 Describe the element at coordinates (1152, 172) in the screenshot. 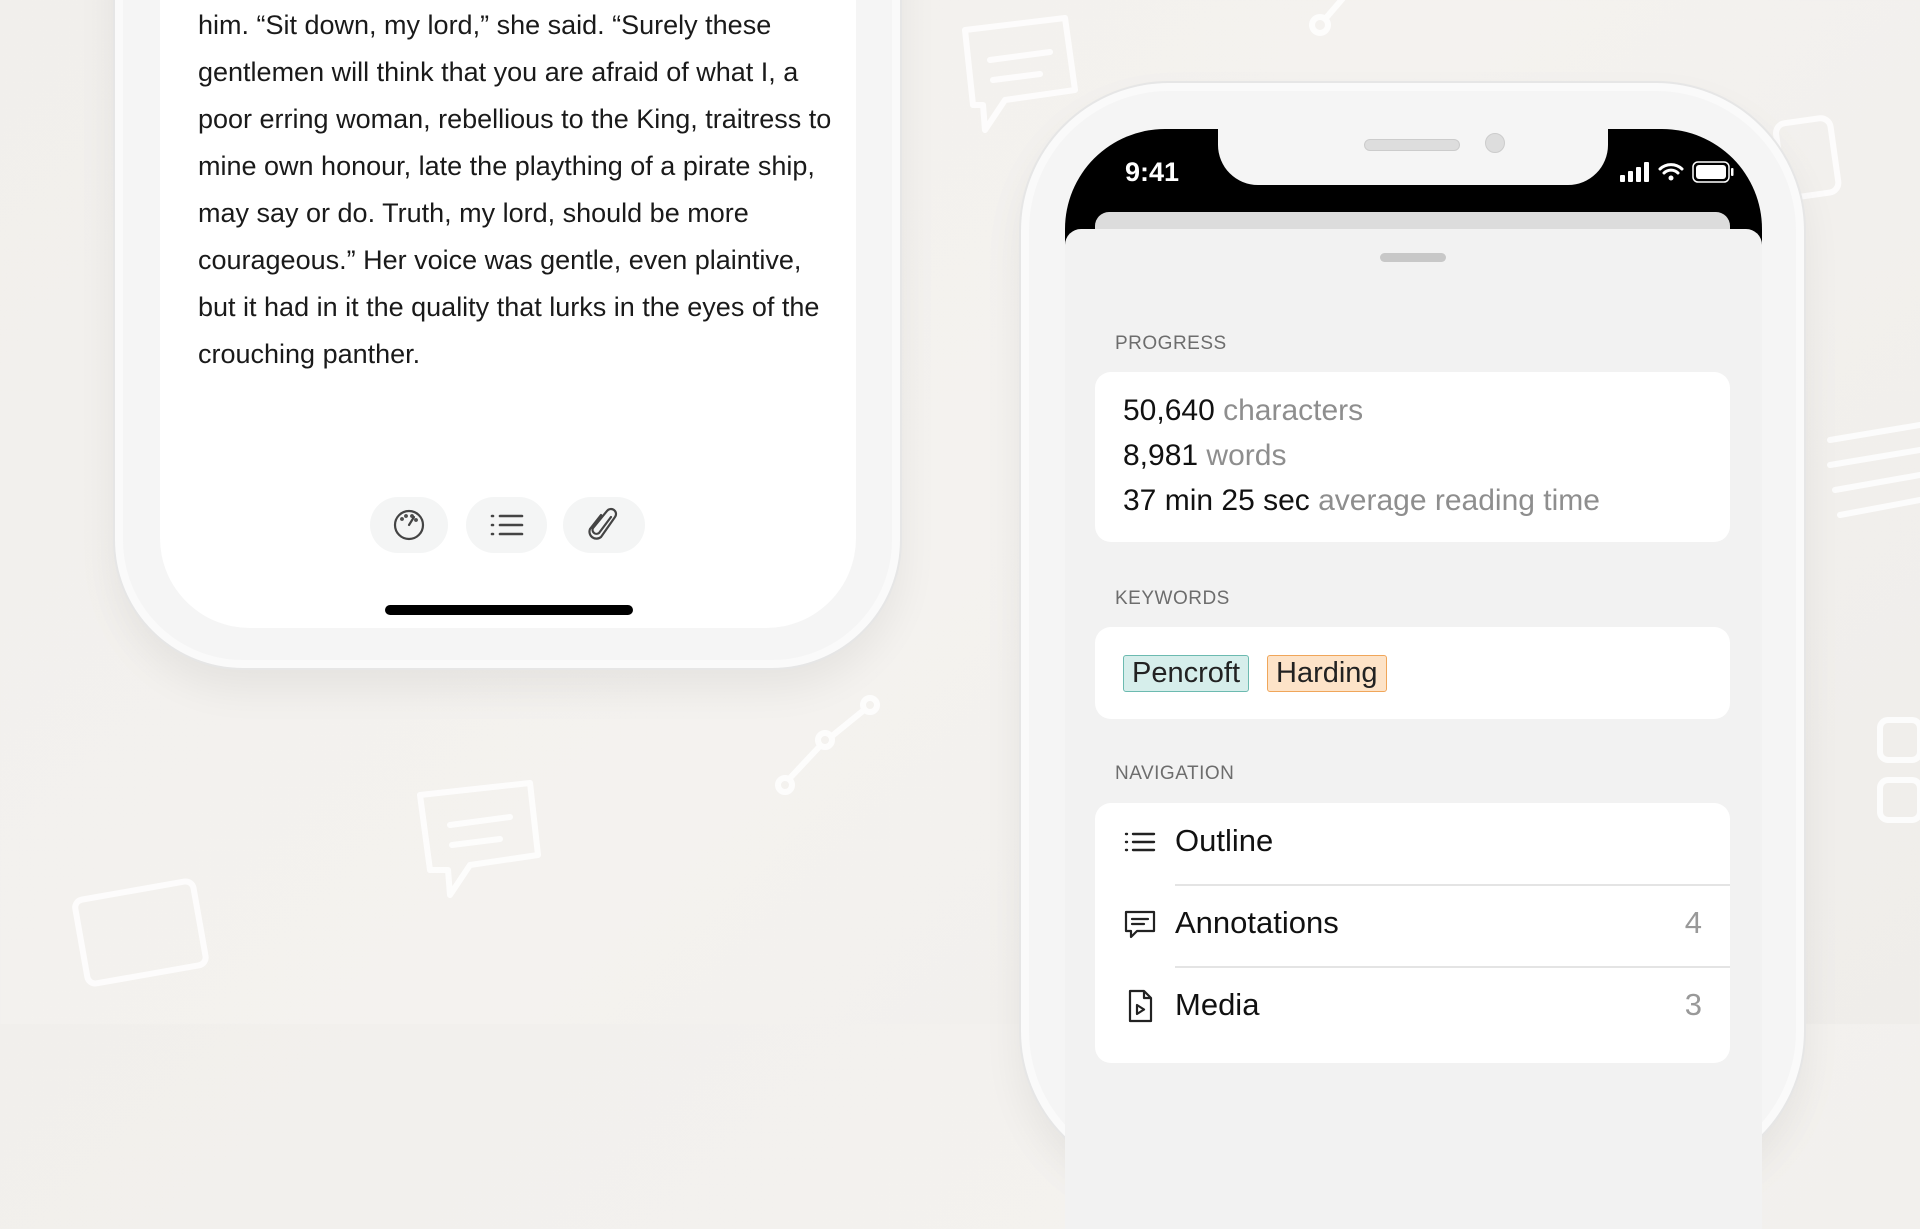

I see `status-time: 9:41` at that location.